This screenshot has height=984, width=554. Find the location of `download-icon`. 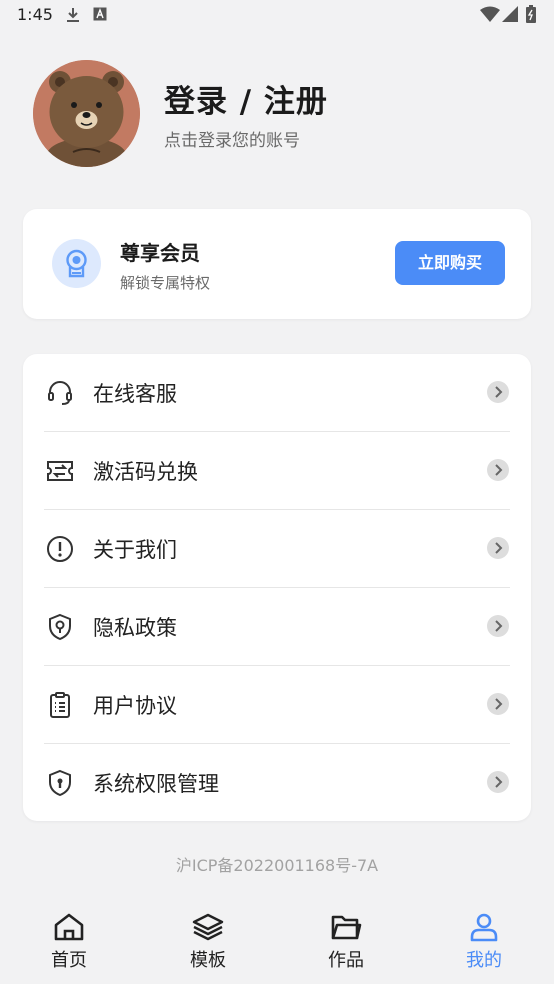

download-icon is located at coordinates (73, 15).